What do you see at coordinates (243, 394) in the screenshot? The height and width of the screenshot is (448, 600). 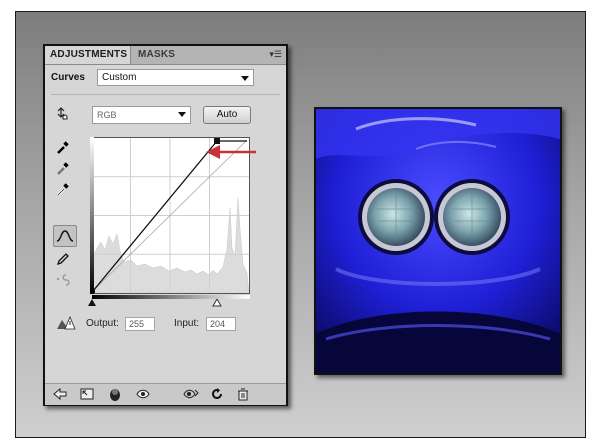 I see `trash-icon` at bounding box center [243, 394].